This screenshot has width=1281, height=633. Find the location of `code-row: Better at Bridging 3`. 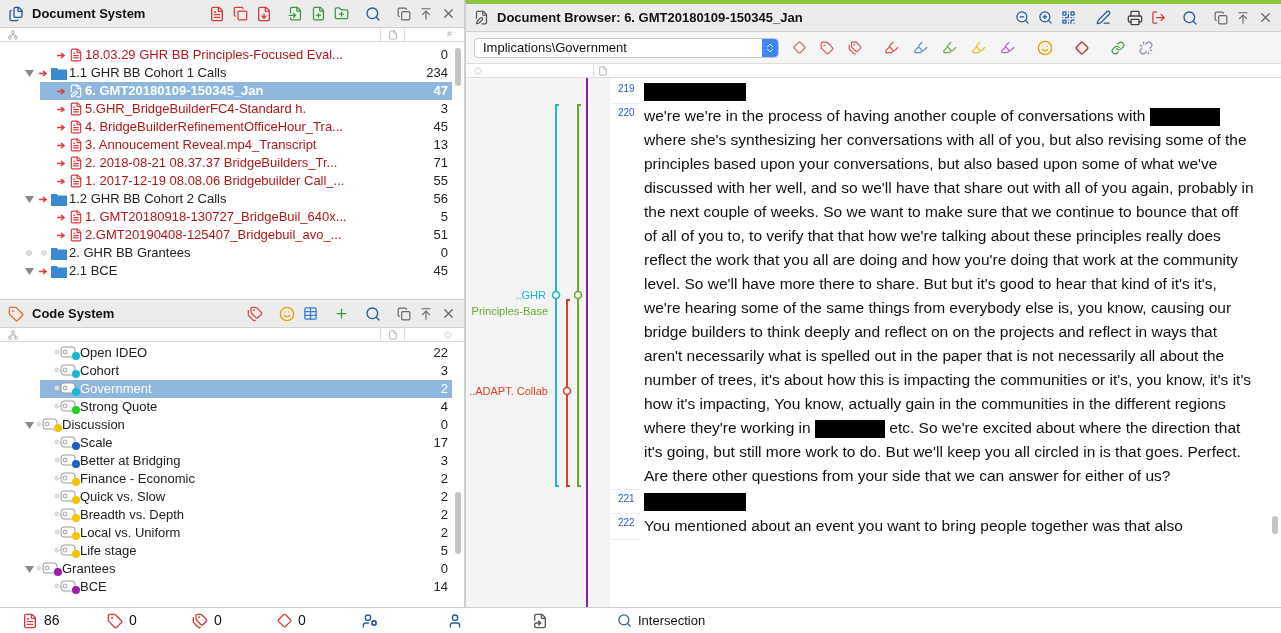

code-row: Better at Bridging 3 is located at coordinates (246, 461).